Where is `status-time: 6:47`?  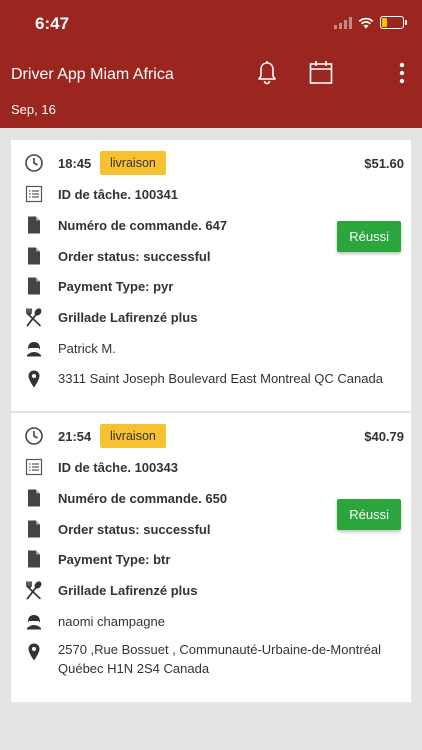
status-time: 6:47 is located at coordinates (52, 23).